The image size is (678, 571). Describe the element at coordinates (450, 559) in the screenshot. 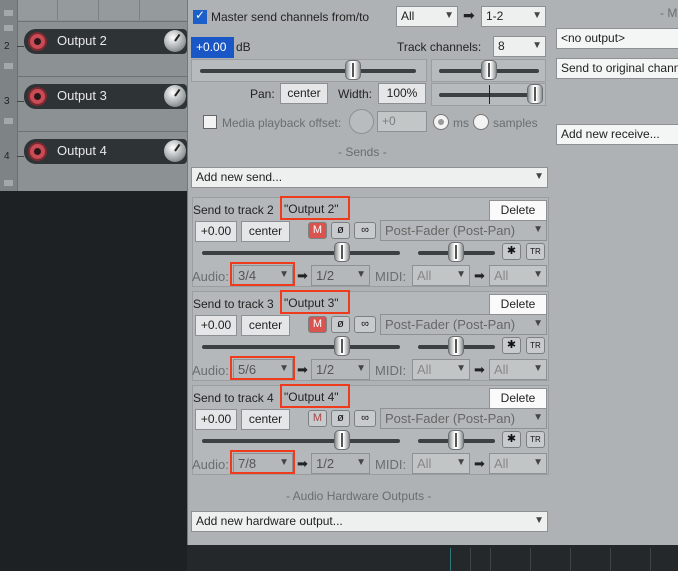

I see `timeline-marker` at that location.